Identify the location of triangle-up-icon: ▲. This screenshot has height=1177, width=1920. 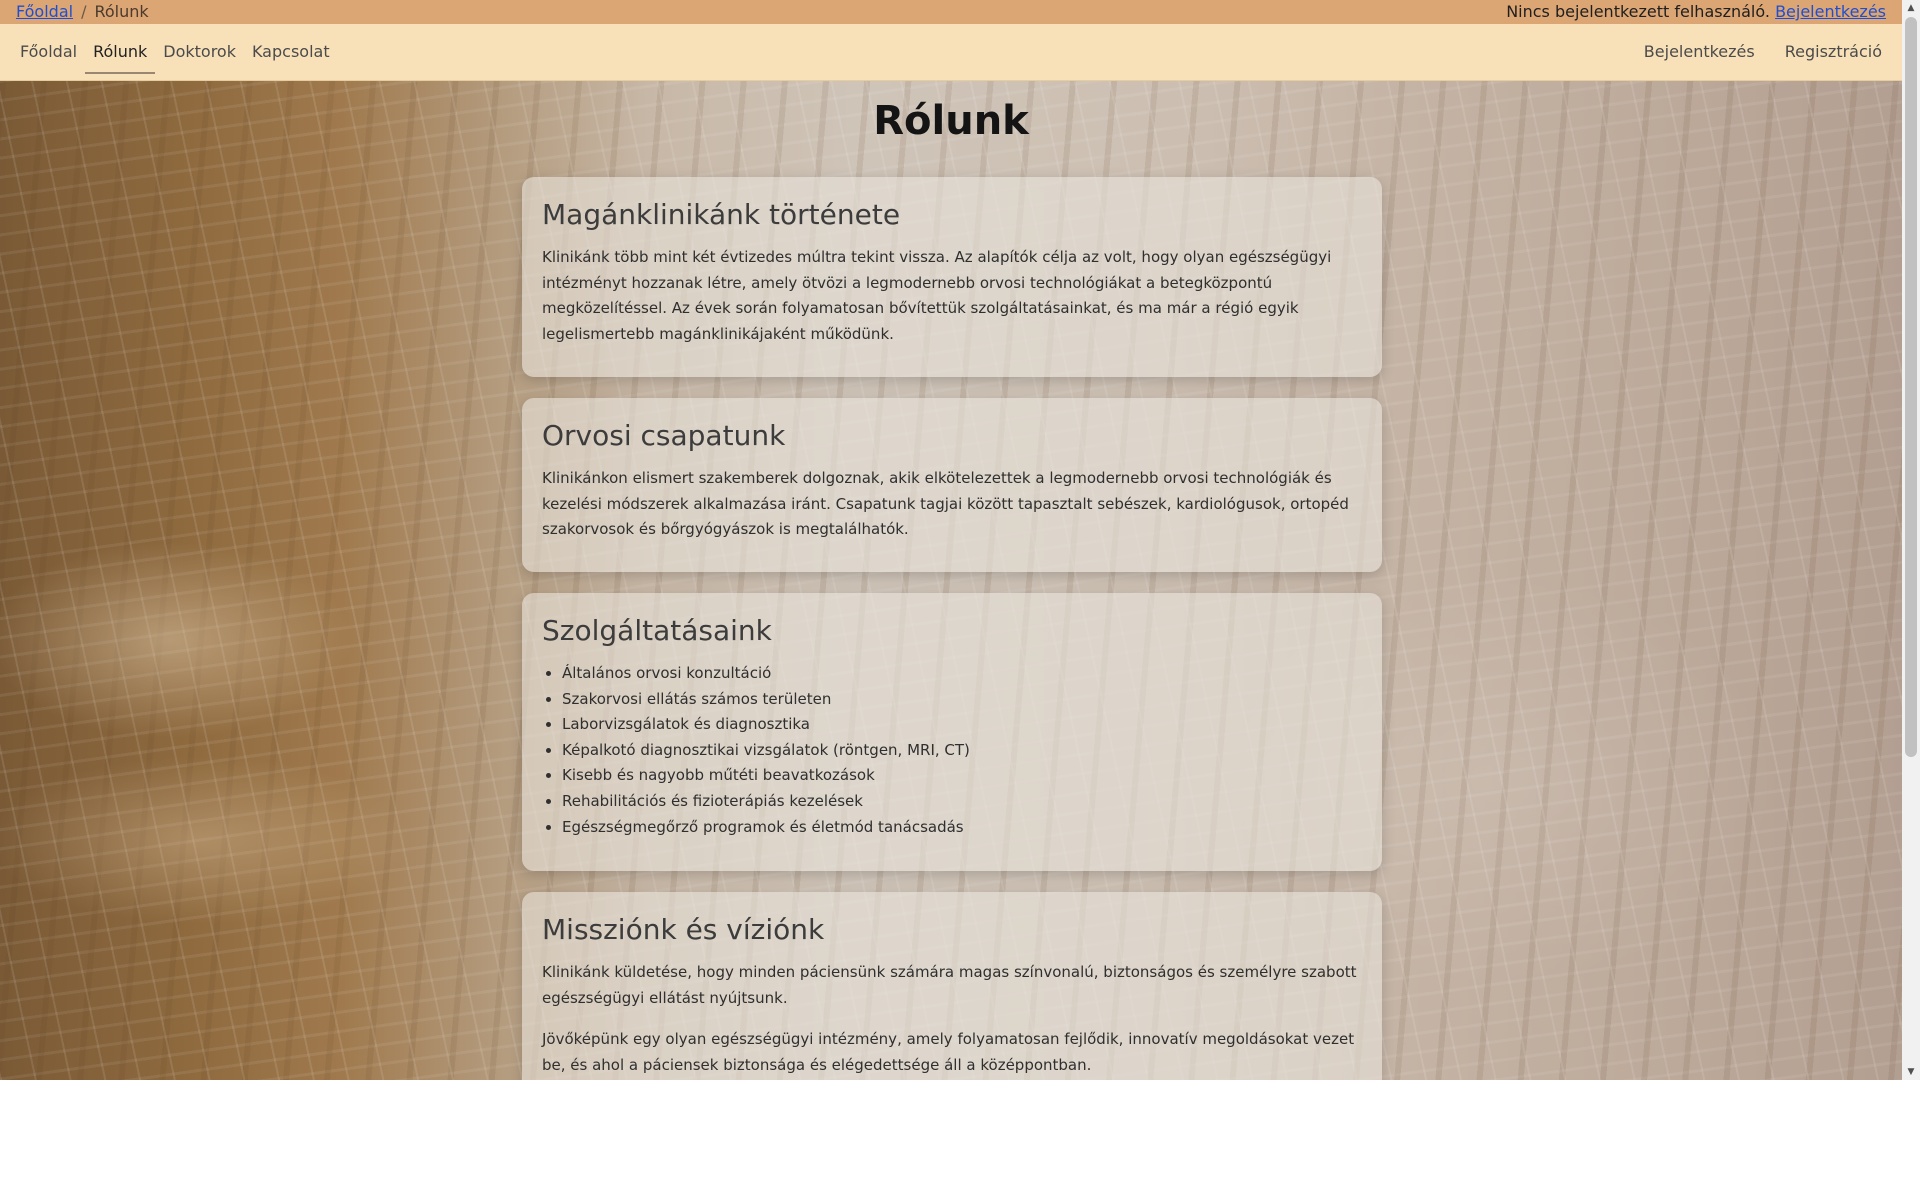
(1911, 8).